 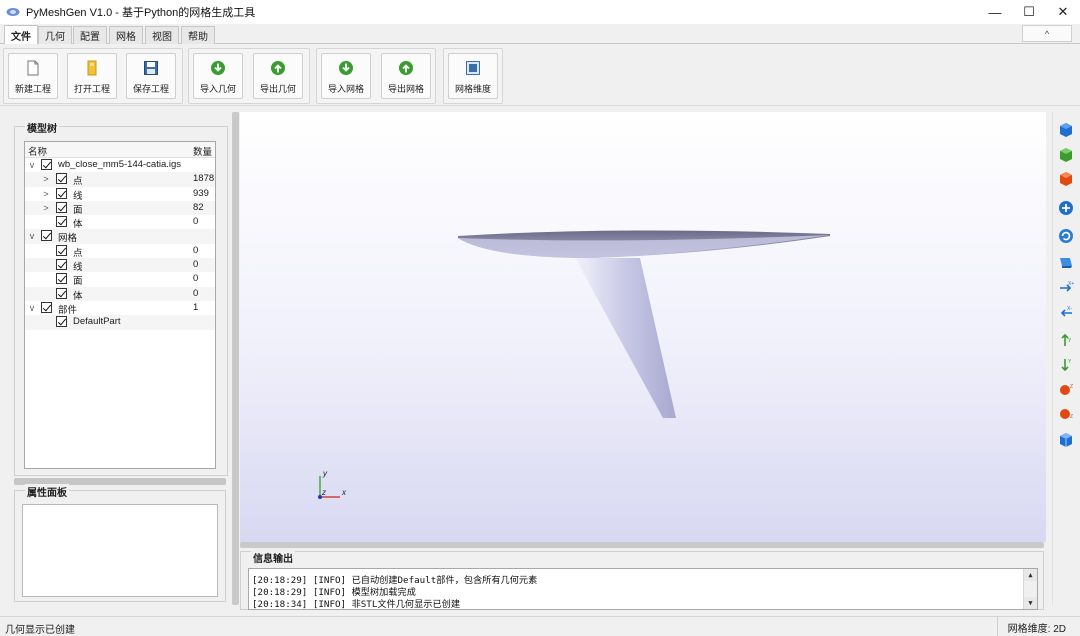 I want to click on tree-row-geo-bodies: 体 0, so click(x=120, y=222).